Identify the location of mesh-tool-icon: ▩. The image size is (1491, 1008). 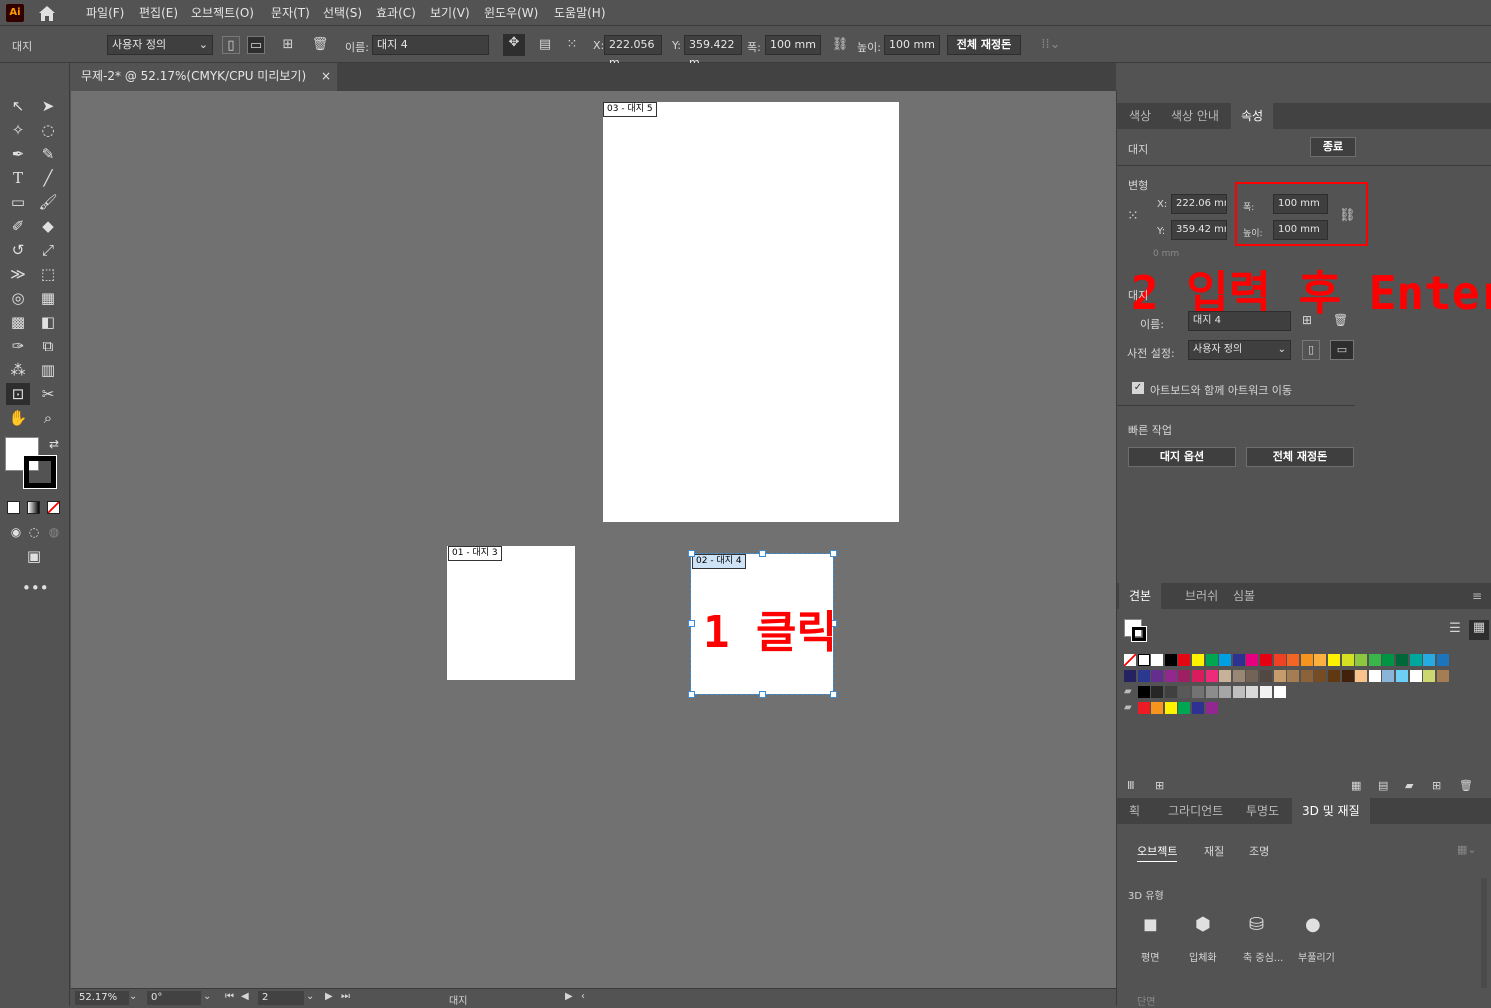
(18, 322).